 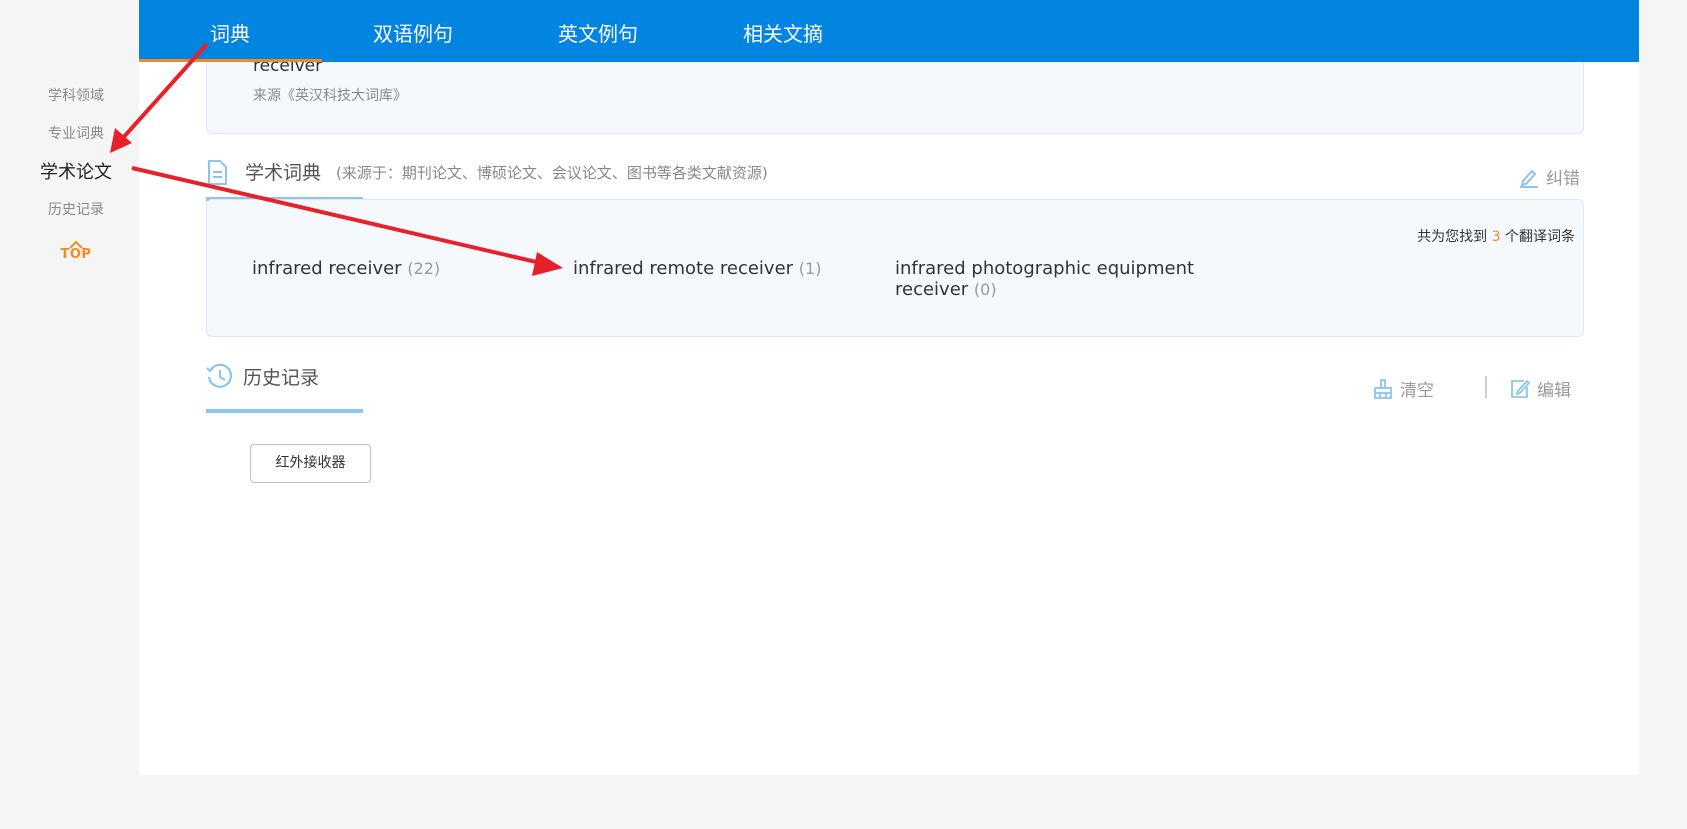 I want to click on edit-history-button: 编辑, so click(x=1540, y=388).